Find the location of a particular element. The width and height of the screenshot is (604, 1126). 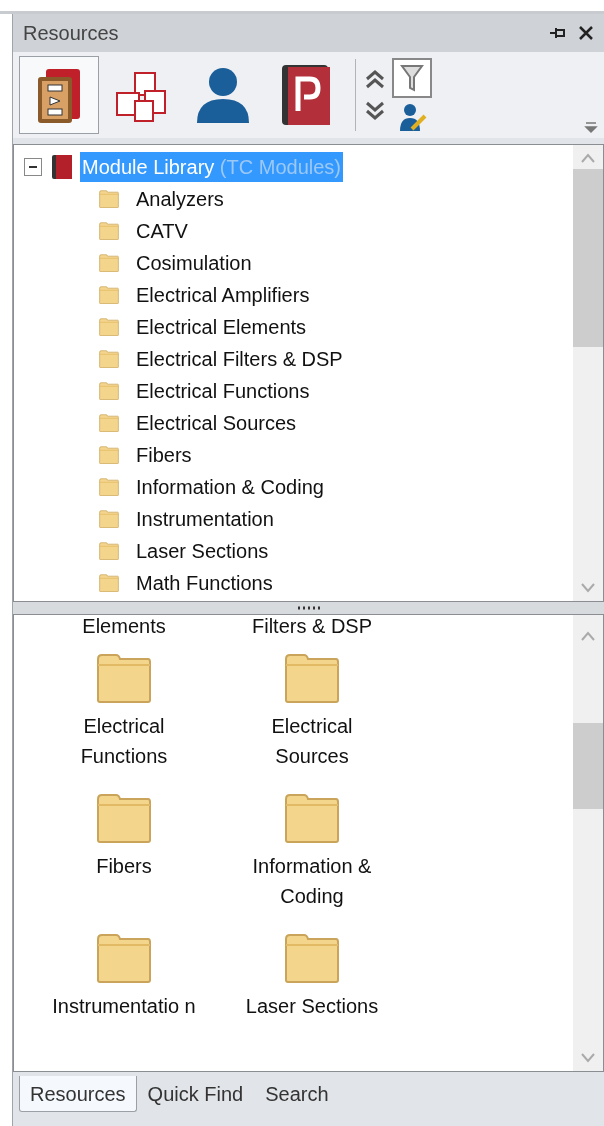

tree-item: Analyzers is located at coordinates (180, 199).